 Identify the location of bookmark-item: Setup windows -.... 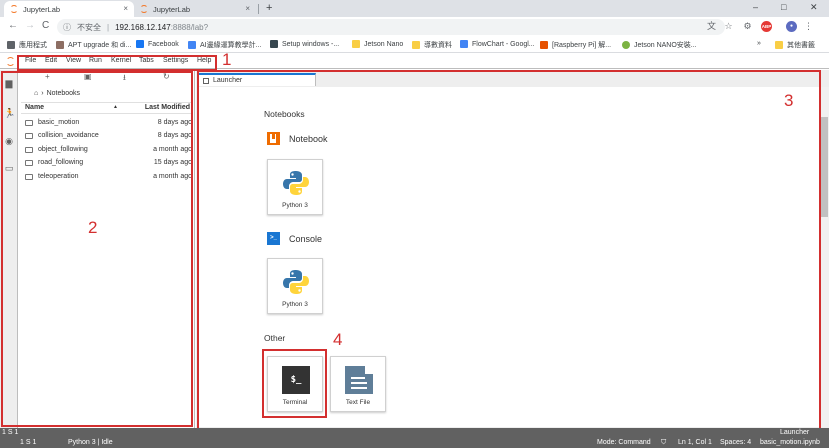
(304, 44).